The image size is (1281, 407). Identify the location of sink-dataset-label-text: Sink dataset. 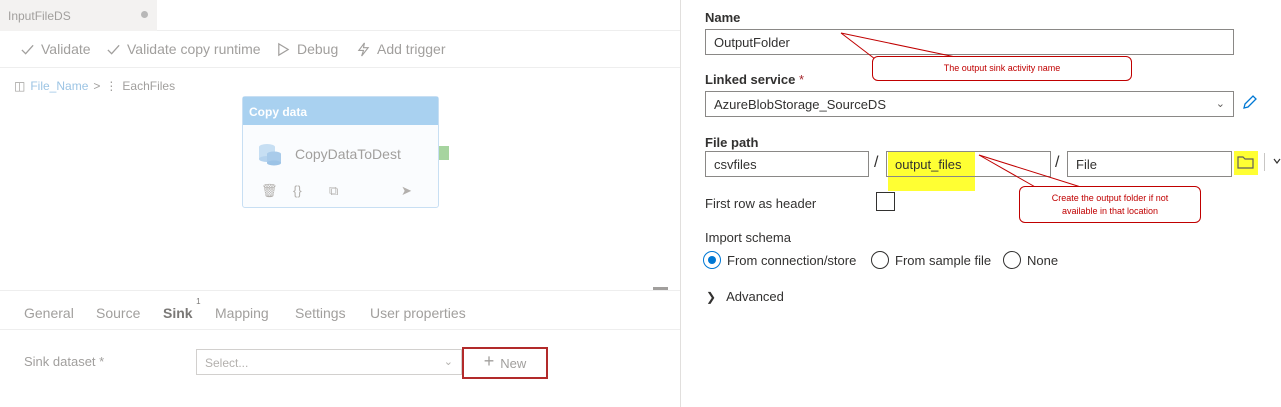
(60, 361).